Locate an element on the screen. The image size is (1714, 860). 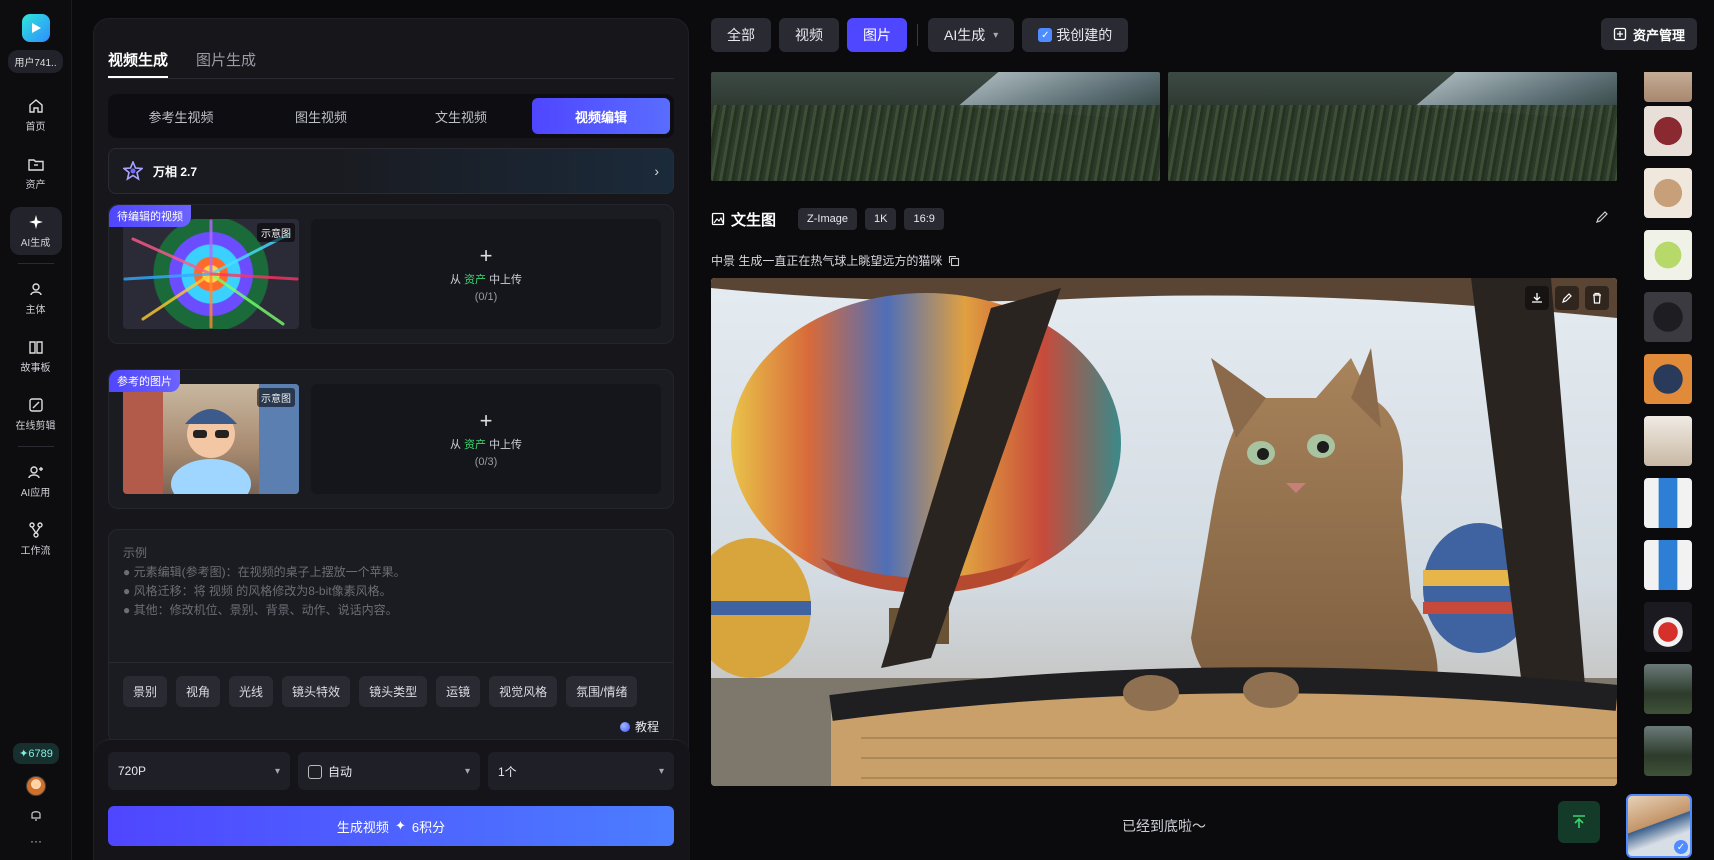
rail-item-online-edit: 在线剪辑 is located at coordinates (36, 414).